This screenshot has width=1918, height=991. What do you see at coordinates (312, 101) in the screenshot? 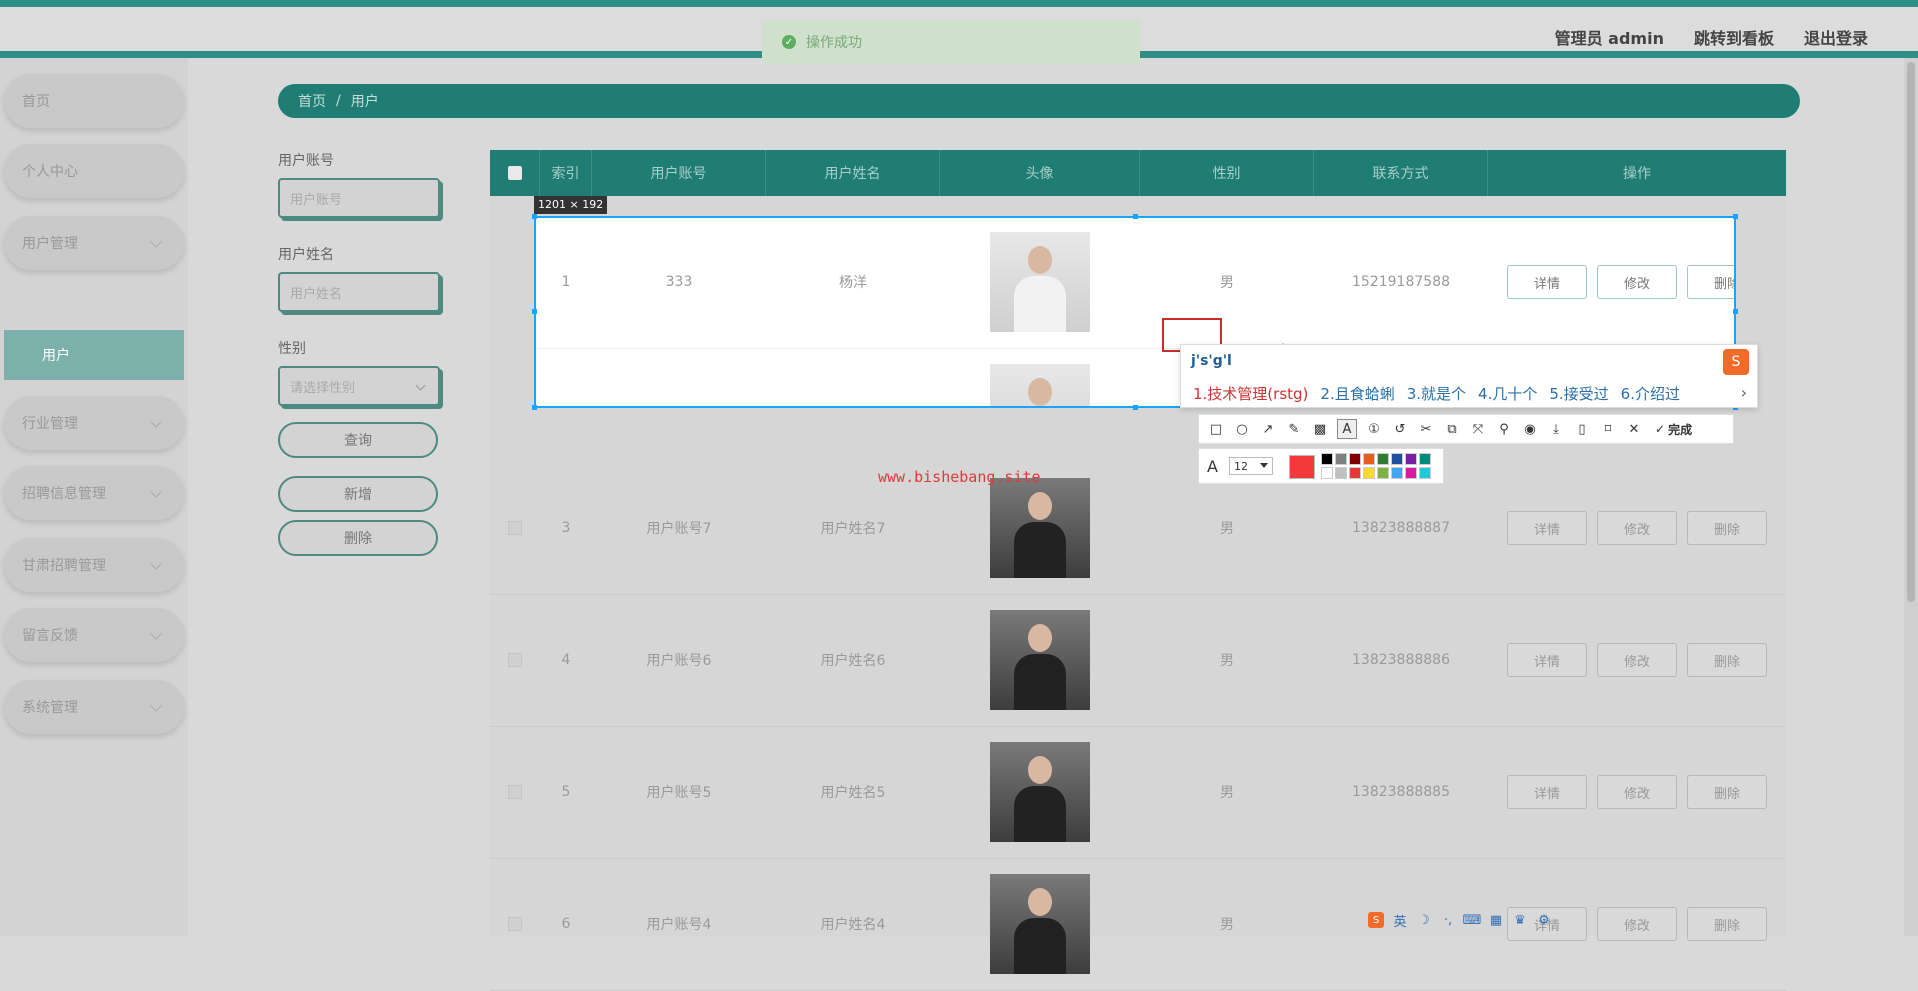
I see `breadcrumb-home: 首页` at bounding box center [312, 101].